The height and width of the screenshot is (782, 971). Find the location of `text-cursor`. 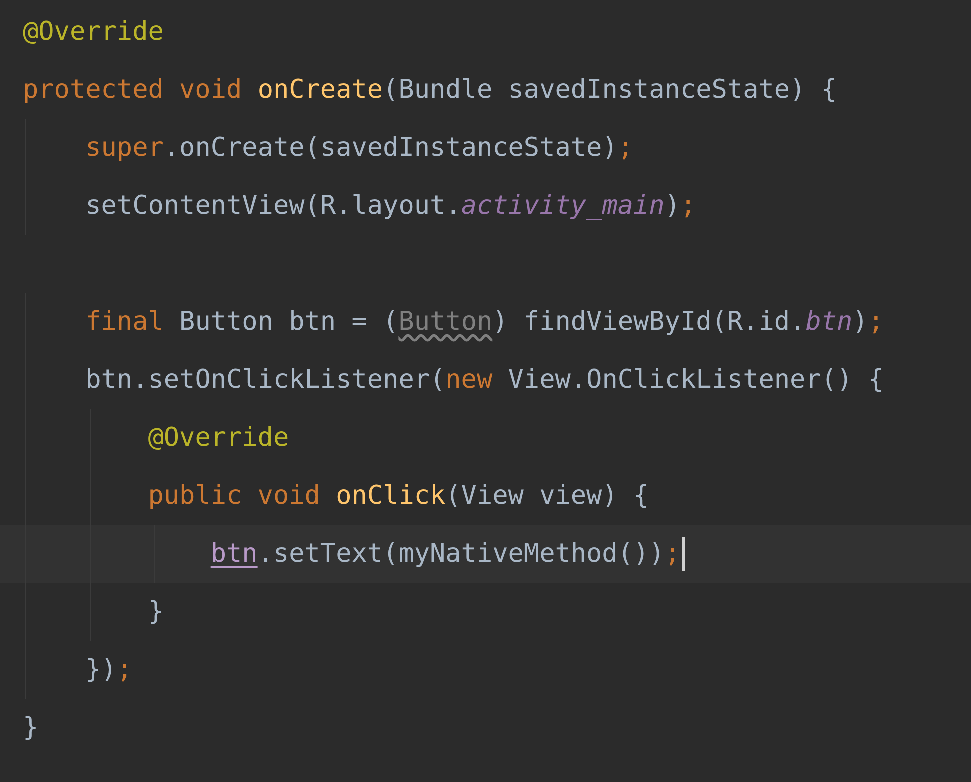

text-cursor is located at coordinates (684, 554).